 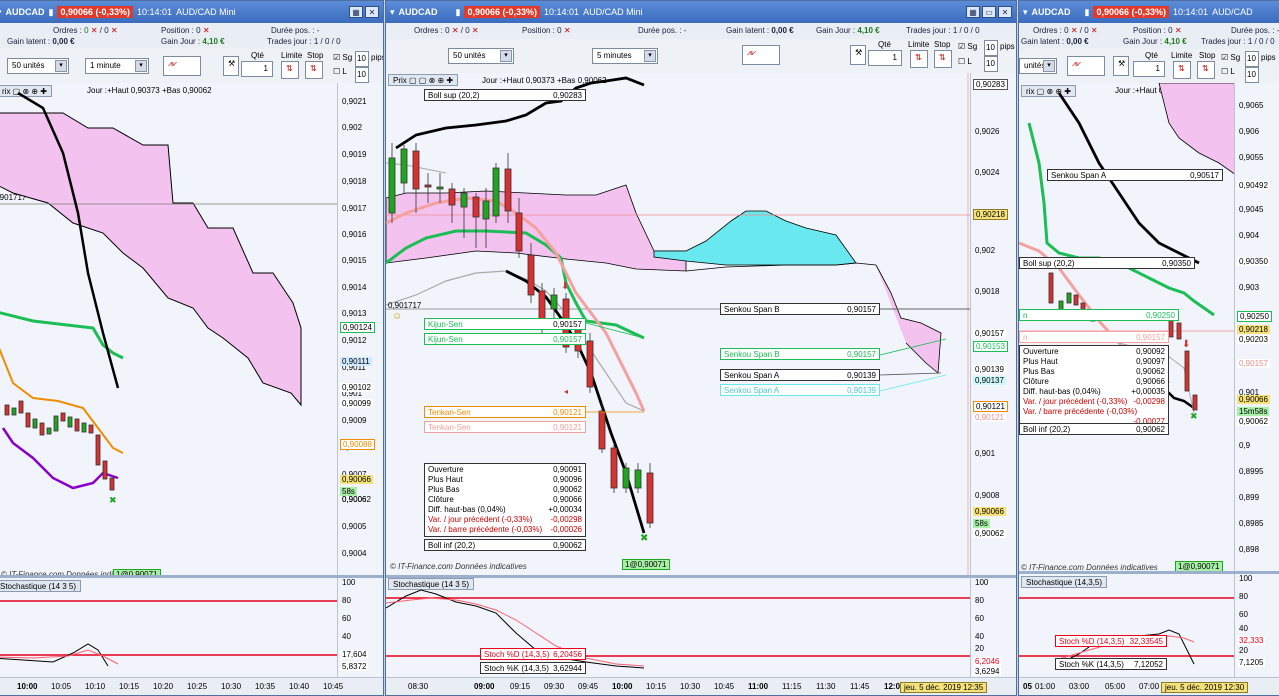 What do you see at coordinates (942, 44) in the screenshot?
I see `stop-label: Stop` at bounding box center [942, 44].